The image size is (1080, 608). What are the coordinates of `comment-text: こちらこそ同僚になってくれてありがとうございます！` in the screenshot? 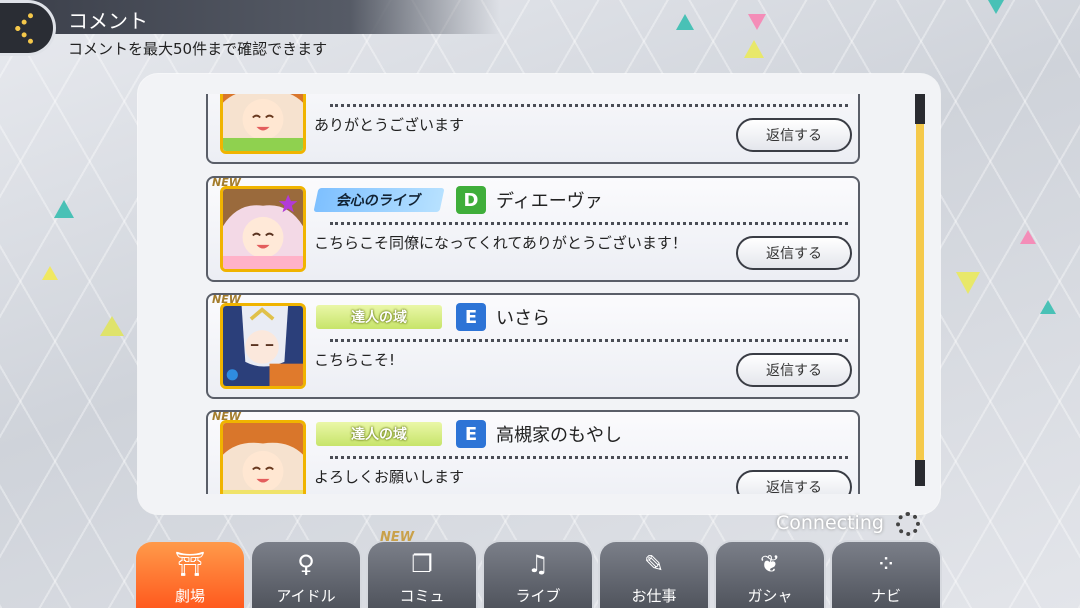 It's located at (500, 243).